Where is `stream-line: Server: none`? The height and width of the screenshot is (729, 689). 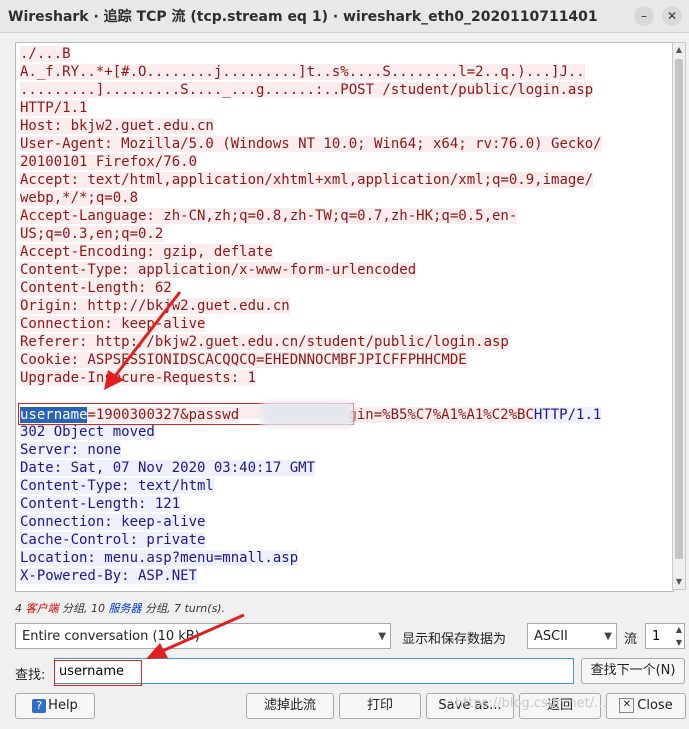
stream-line: Server: none is located at coordinates (71, 450).